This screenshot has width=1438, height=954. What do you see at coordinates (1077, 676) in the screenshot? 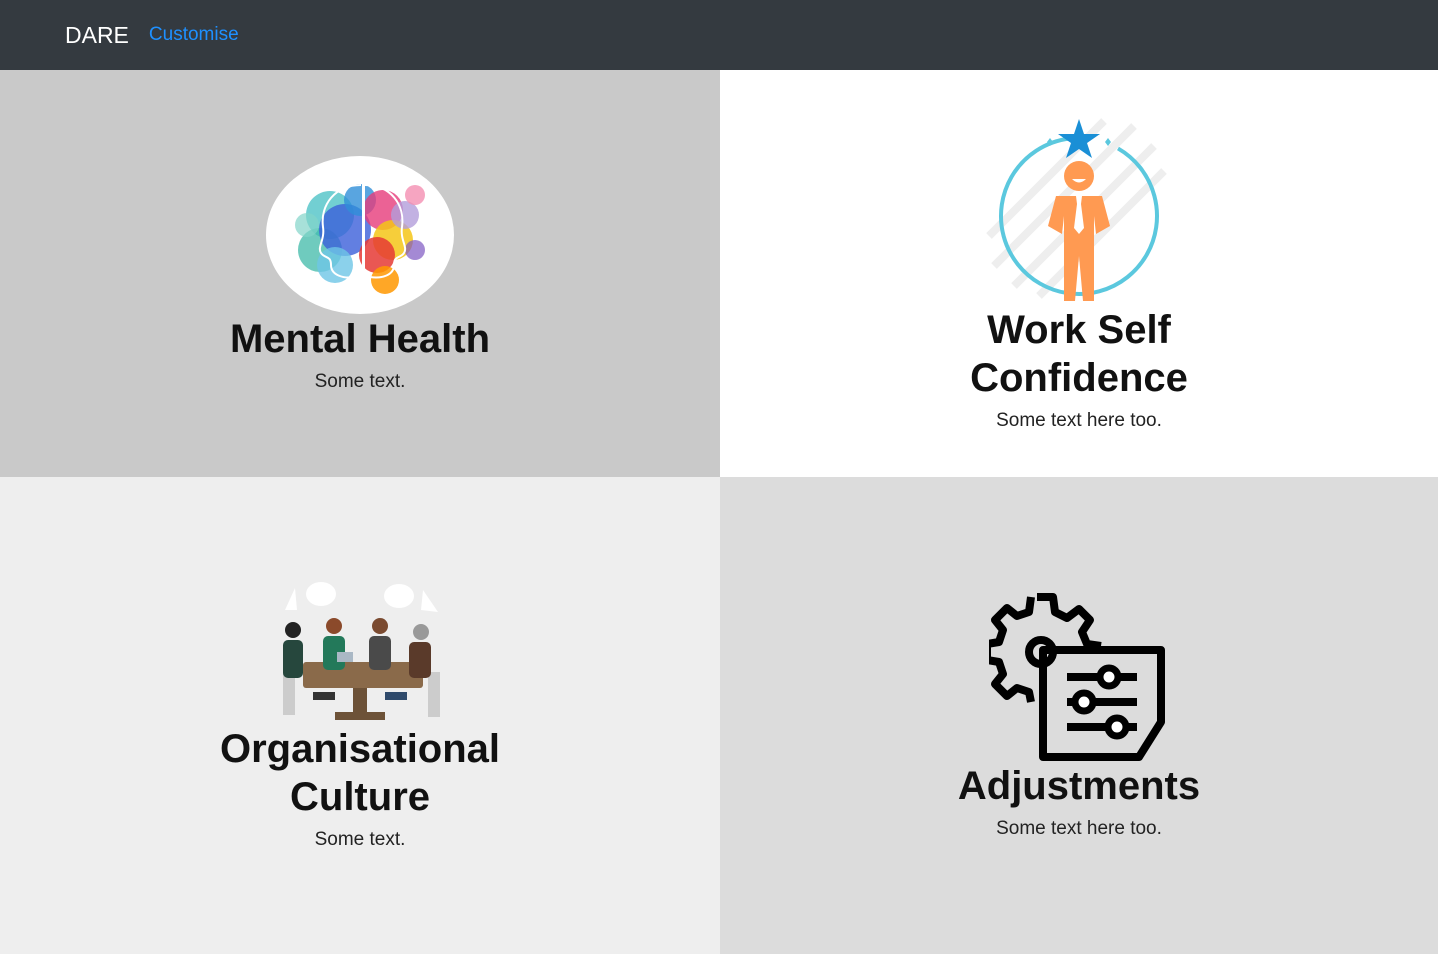
I see `gear-settings-icon` at bounding box center [1077, 676].